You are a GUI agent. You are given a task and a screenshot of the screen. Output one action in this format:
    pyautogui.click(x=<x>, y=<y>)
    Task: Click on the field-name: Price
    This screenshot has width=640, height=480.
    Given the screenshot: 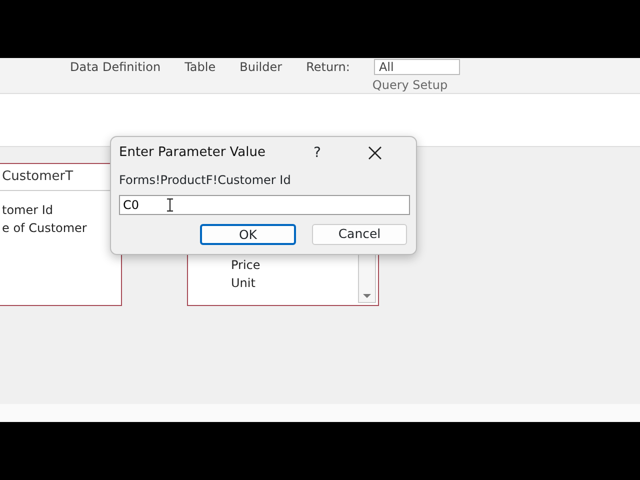 What is the action you would take?
    pyautogui.click(x=246, y=265)
    